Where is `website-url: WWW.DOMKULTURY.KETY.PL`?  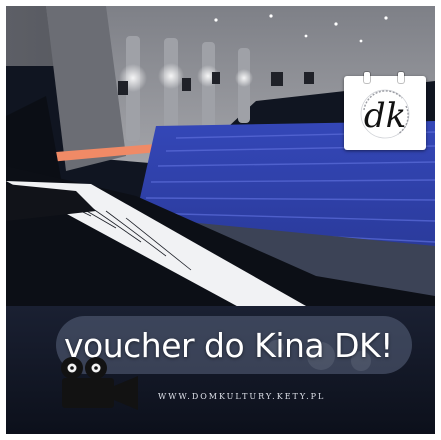 website-url: WWW.DOMKULTURY.KETY.PL is located at coordinates (242, 396).